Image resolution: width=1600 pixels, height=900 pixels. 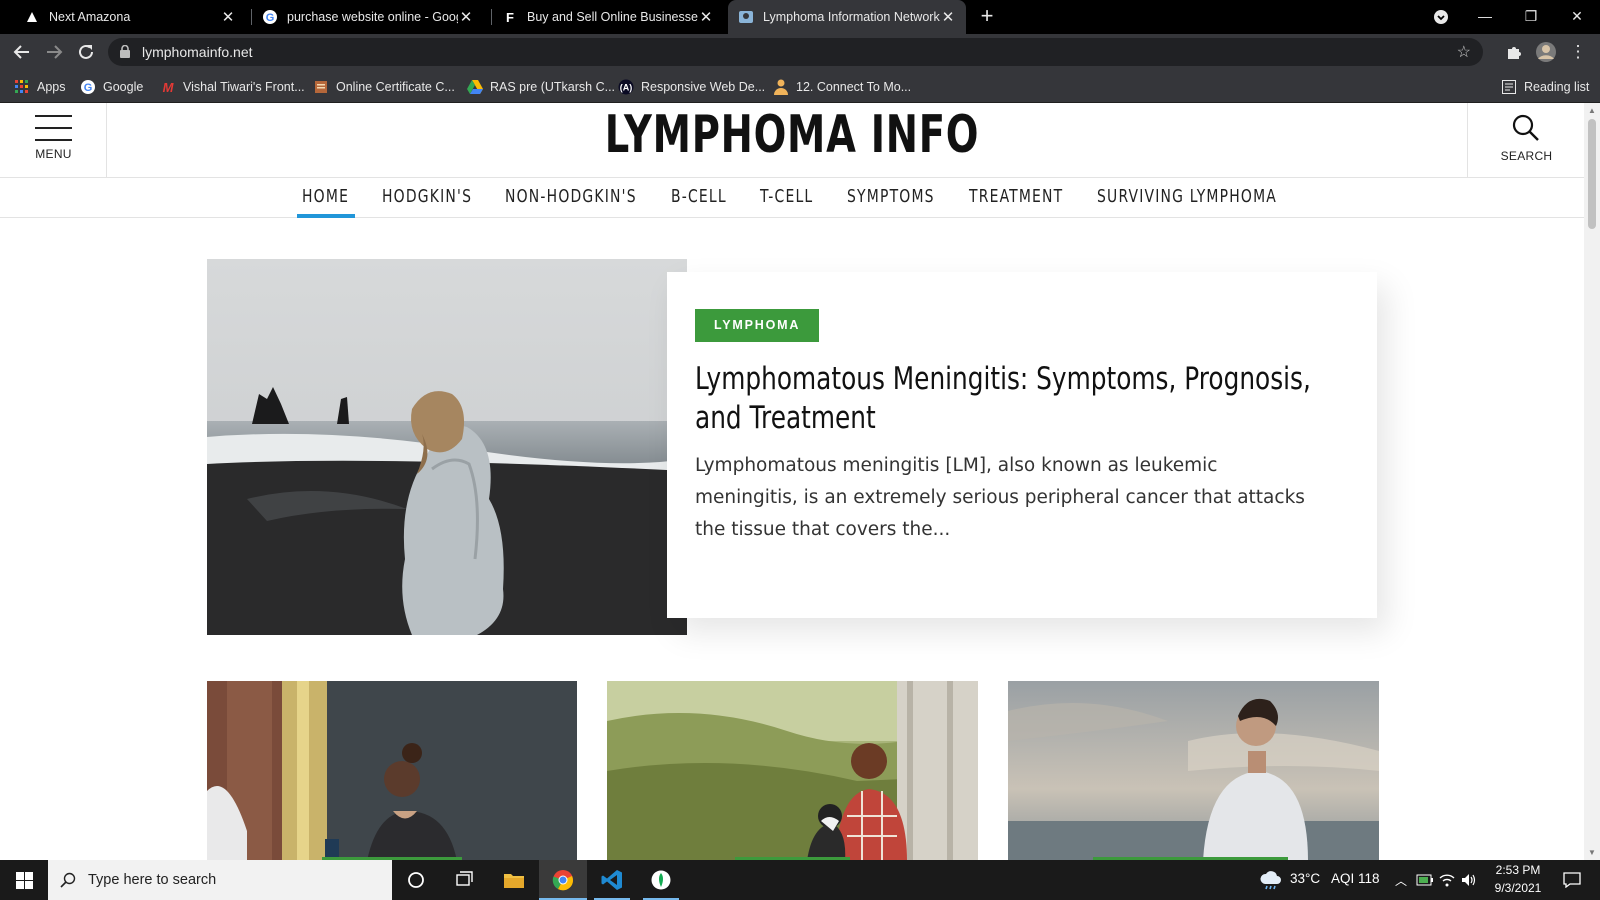 I want to click on chrome-taskbar-icon, so click(x=563, y=880).